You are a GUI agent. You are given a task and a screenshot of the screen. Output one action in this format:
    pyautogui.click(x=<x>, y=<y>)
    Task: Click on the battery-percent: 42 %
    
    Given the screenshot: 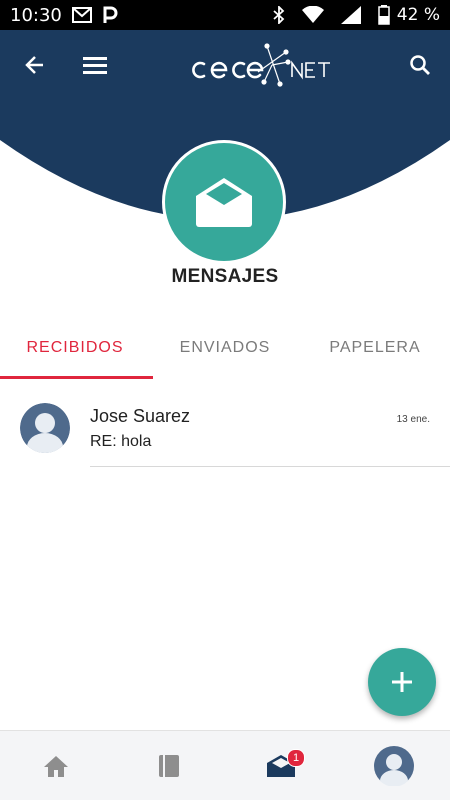 What is the action you would take?
    pyautogui.click(x=418, y=15)
    